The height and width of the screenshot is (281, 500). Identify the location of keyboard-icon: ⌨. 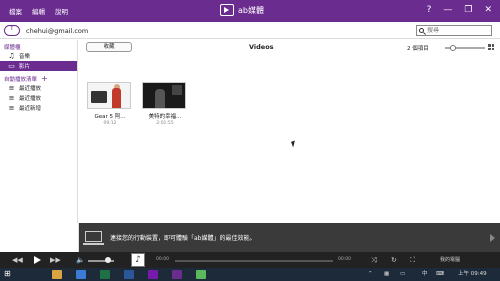
(440, 274).